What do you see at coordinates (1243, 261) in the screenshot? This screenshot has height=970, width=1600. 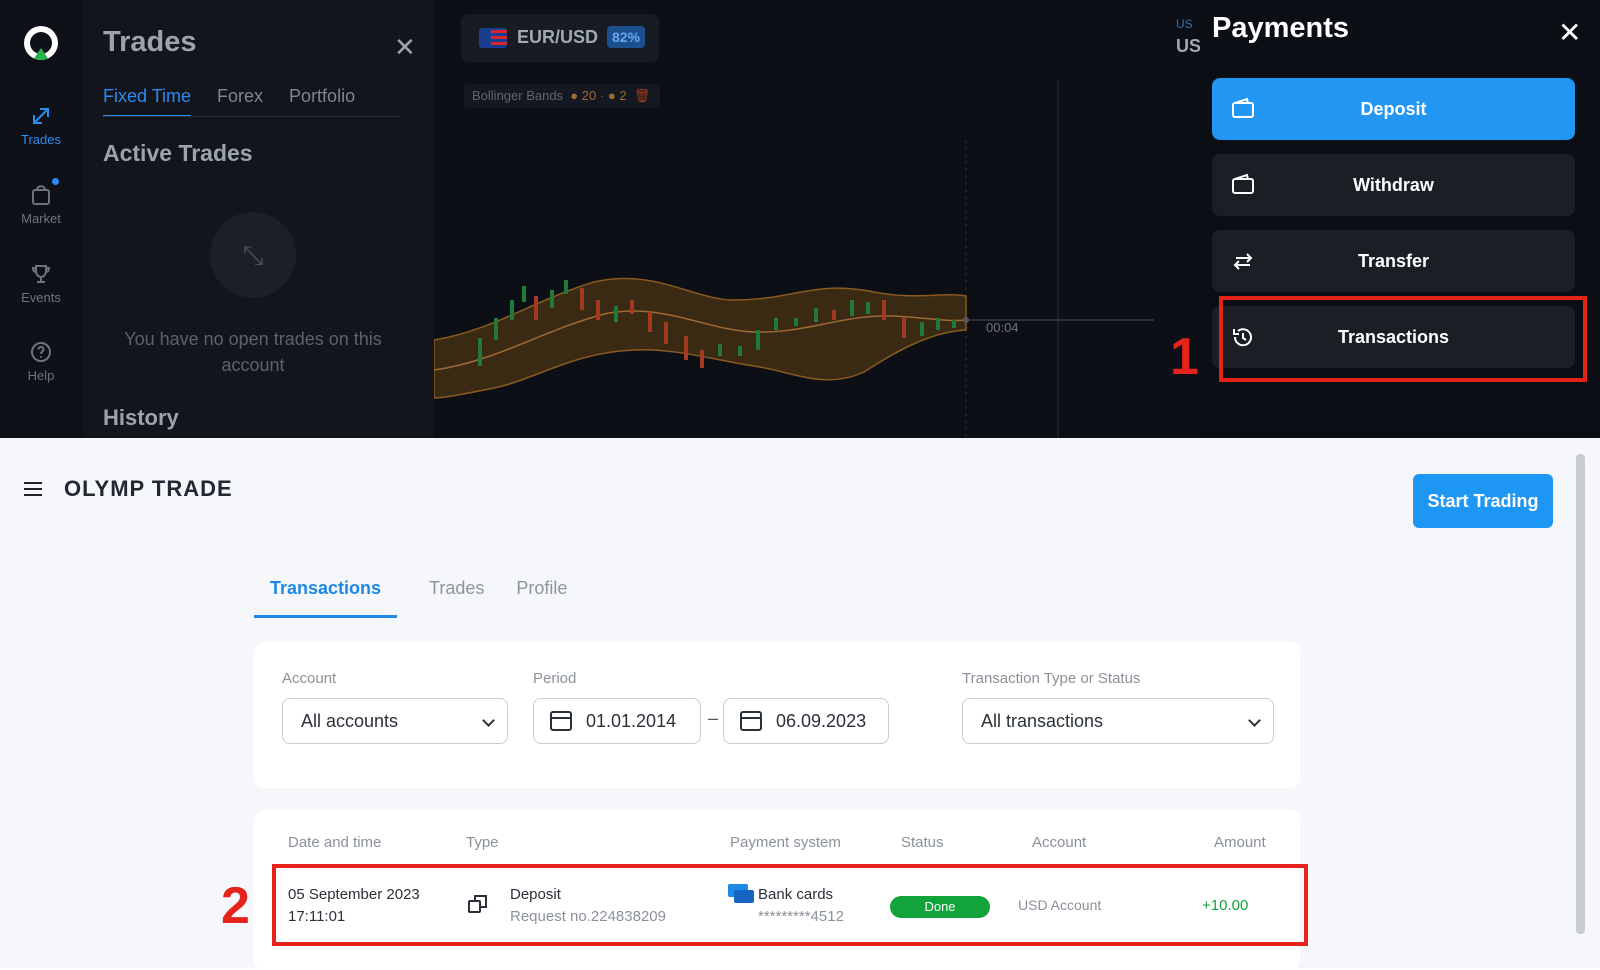 I see `transfer-icon` at bounding box center [1243, 261].